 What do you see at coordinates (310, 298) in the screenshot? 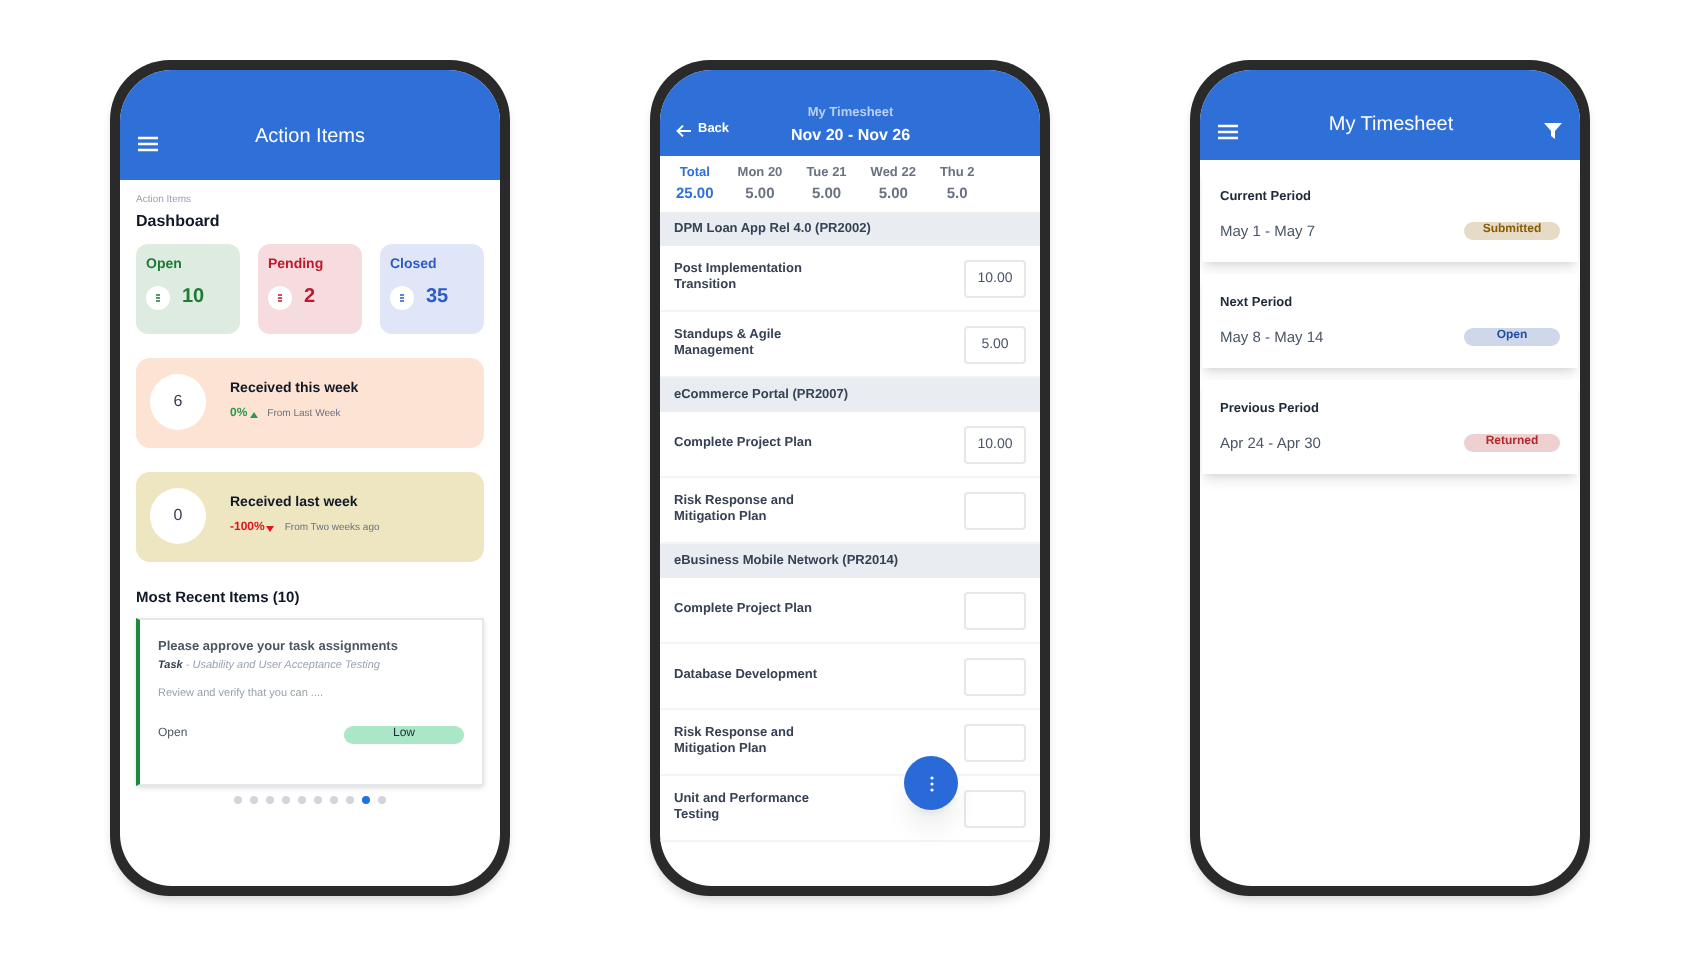
I see `stat-value: 2` at bounding box center [310, 298].